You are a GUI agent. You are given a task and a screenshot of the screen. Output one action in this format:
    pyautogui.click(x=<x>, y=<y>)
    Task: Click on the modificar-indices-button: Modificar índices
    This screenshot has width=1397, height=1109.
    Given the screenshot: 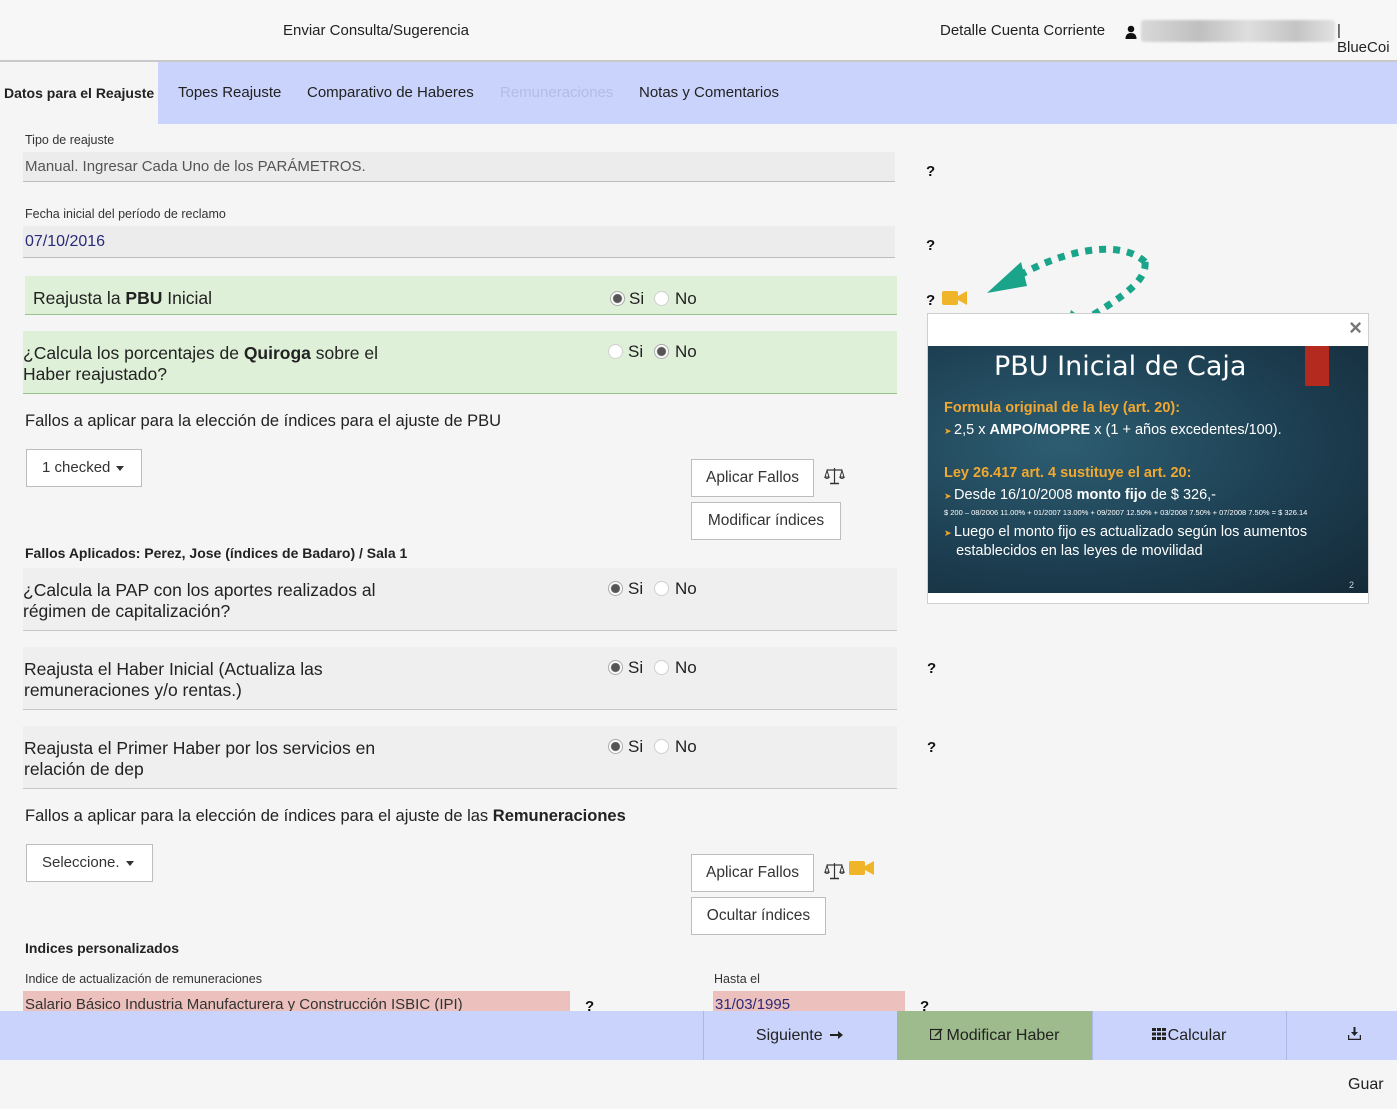 What is the action you would take?
    pyautogui.click(x=766, y=521)
    